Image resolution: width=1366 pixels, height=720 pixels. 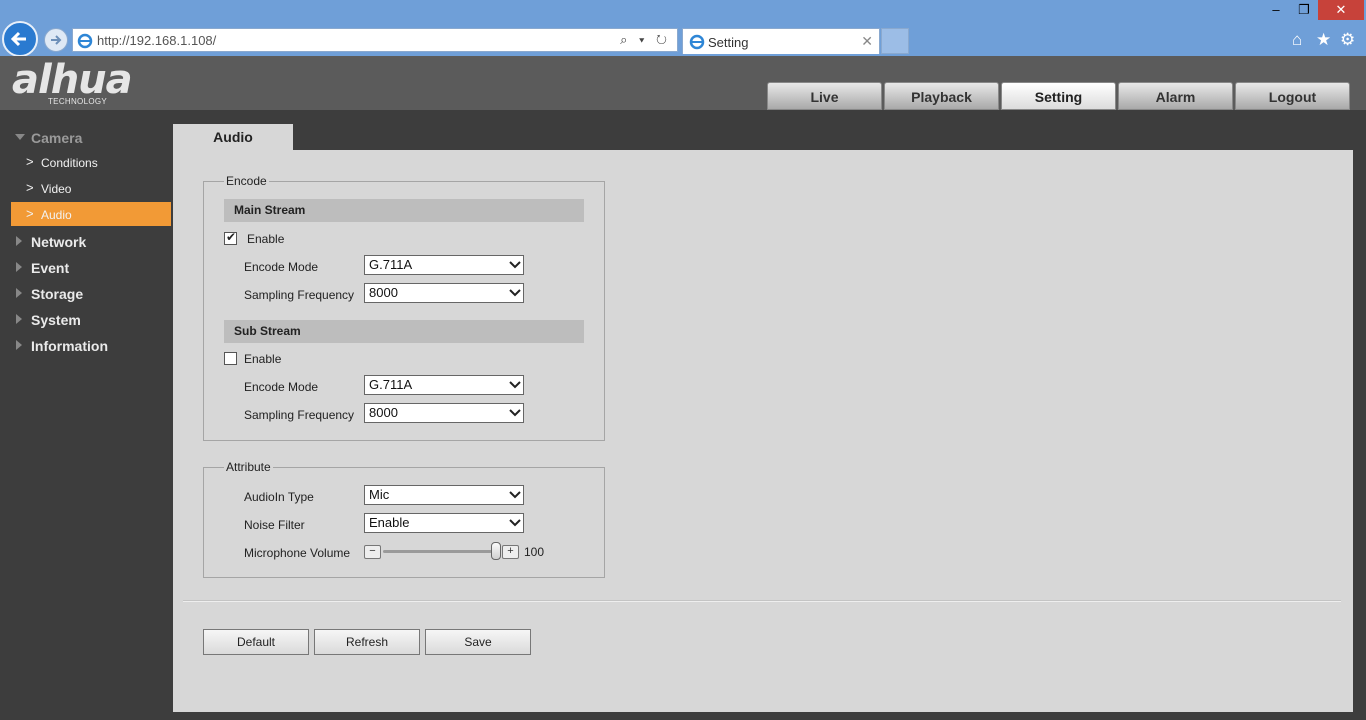 What do you see at coordinates (86, 293) in the screenshot?
I see `sidebar-item-storage: Storage` at bounding box center [86, 293].